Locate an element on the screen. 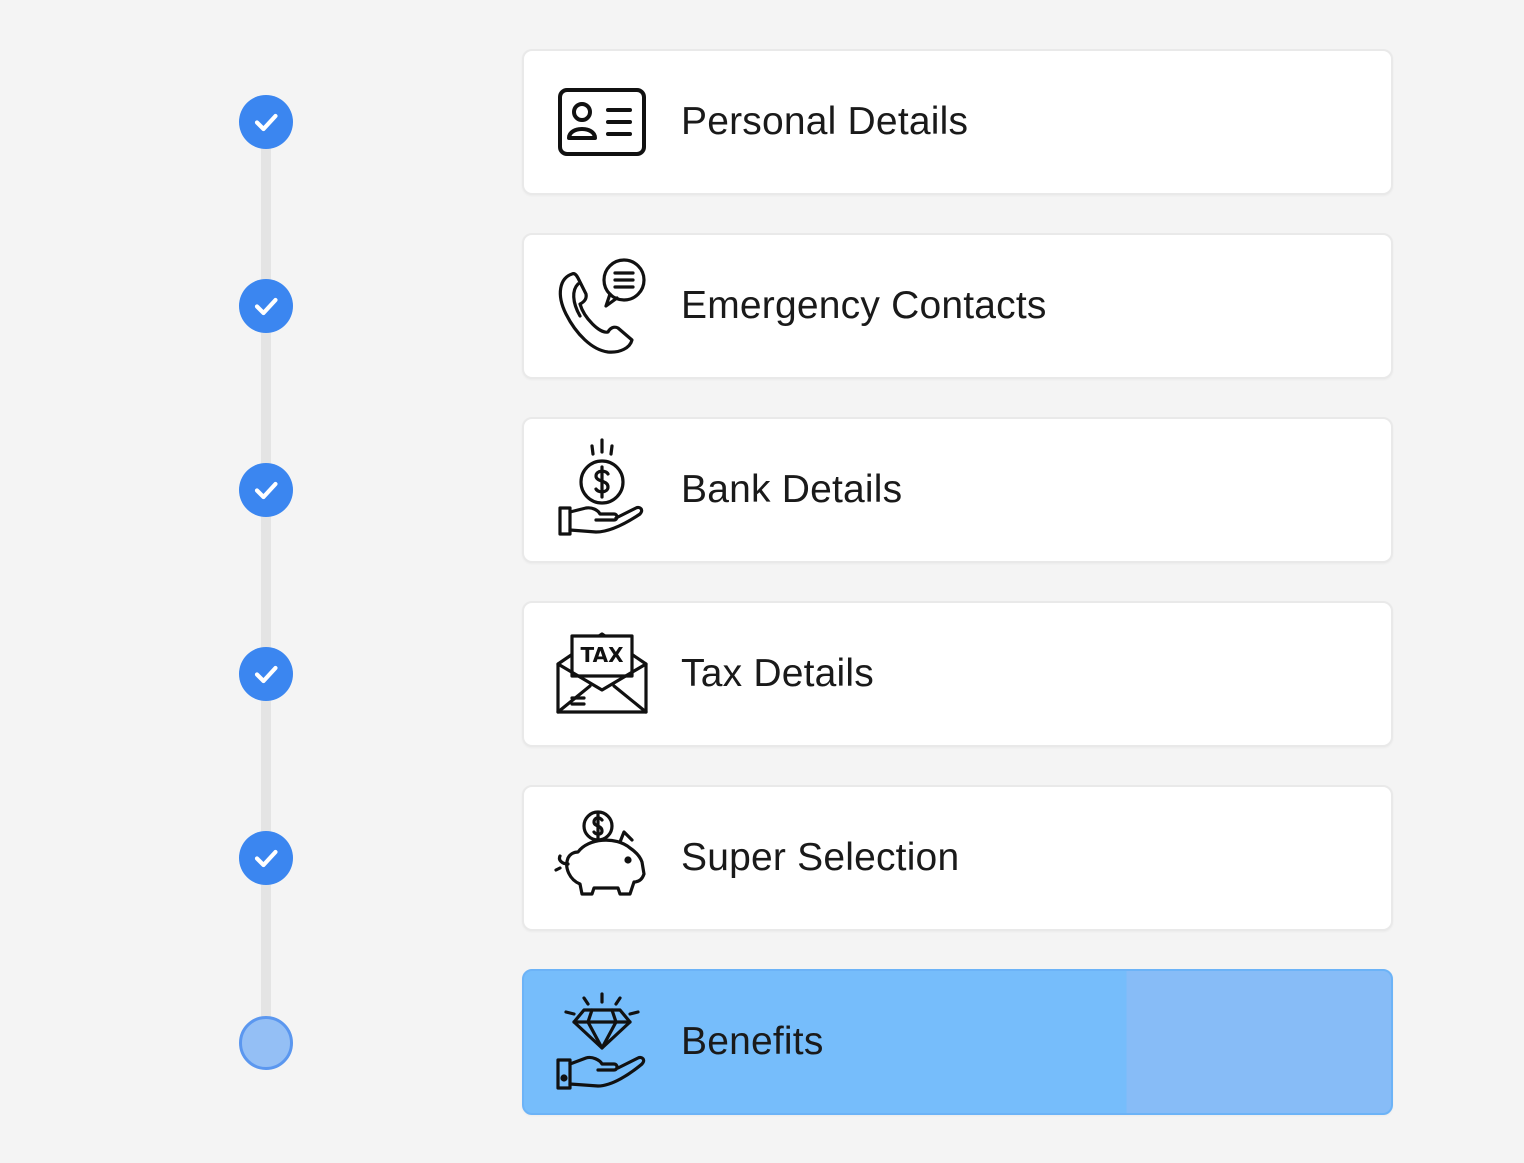 The width and height of the screenshot is (1524, 1163). step-label: Tax Details is located at coordinates (777, 673).